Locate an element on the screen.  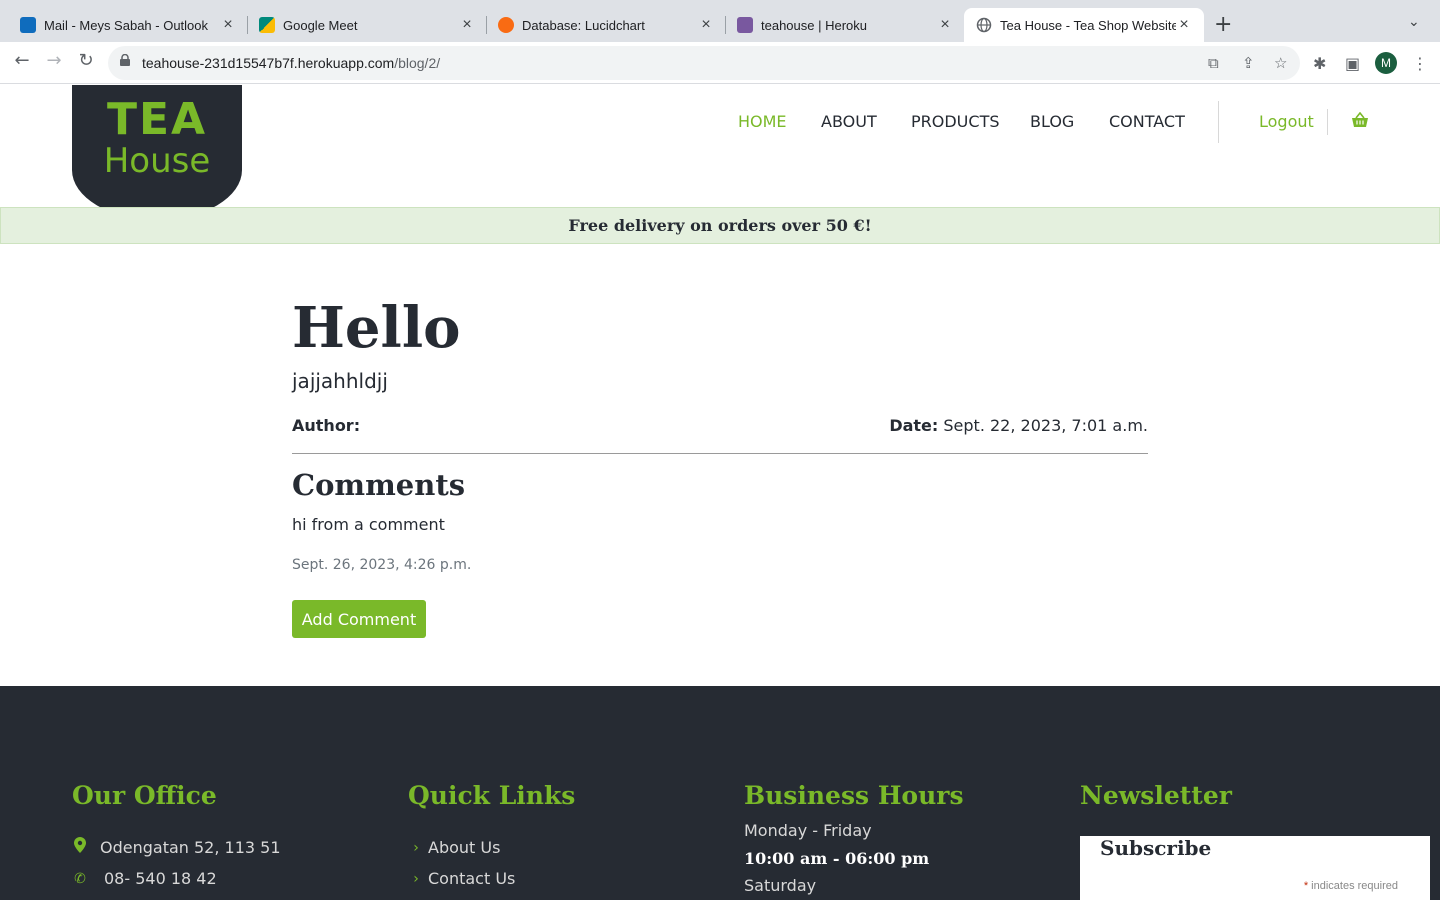
logo-text-house: House is located at coordinates (157, 161).